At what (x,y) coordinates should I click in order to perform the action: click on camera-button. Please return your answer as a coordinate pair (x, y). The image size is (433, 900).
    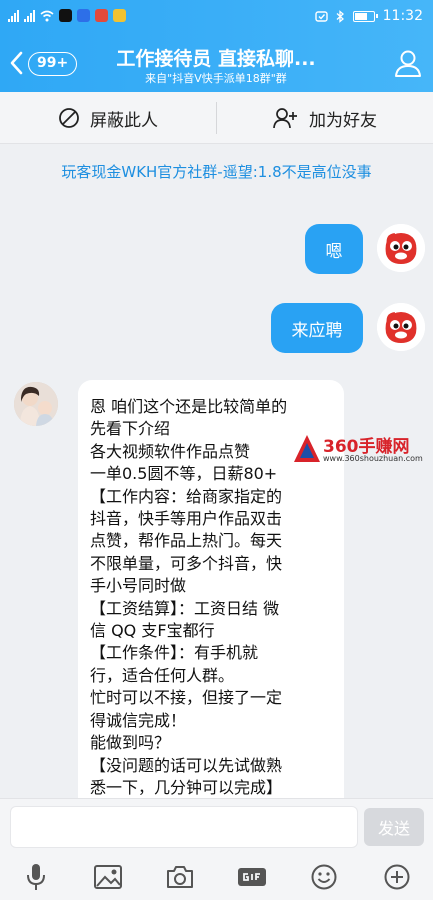
    Looking at the image, I should click on (180, 877).